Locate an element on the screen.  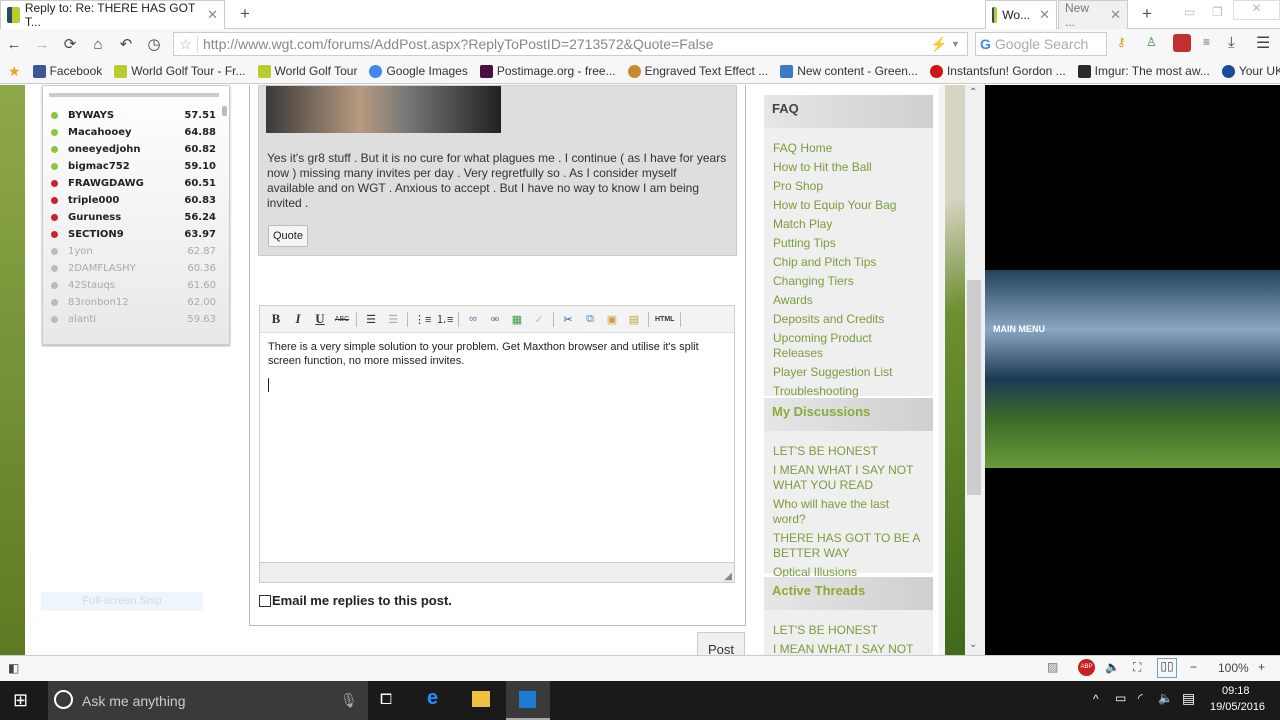
menu-icon: ☰ is located at coordinates (1263, 43).